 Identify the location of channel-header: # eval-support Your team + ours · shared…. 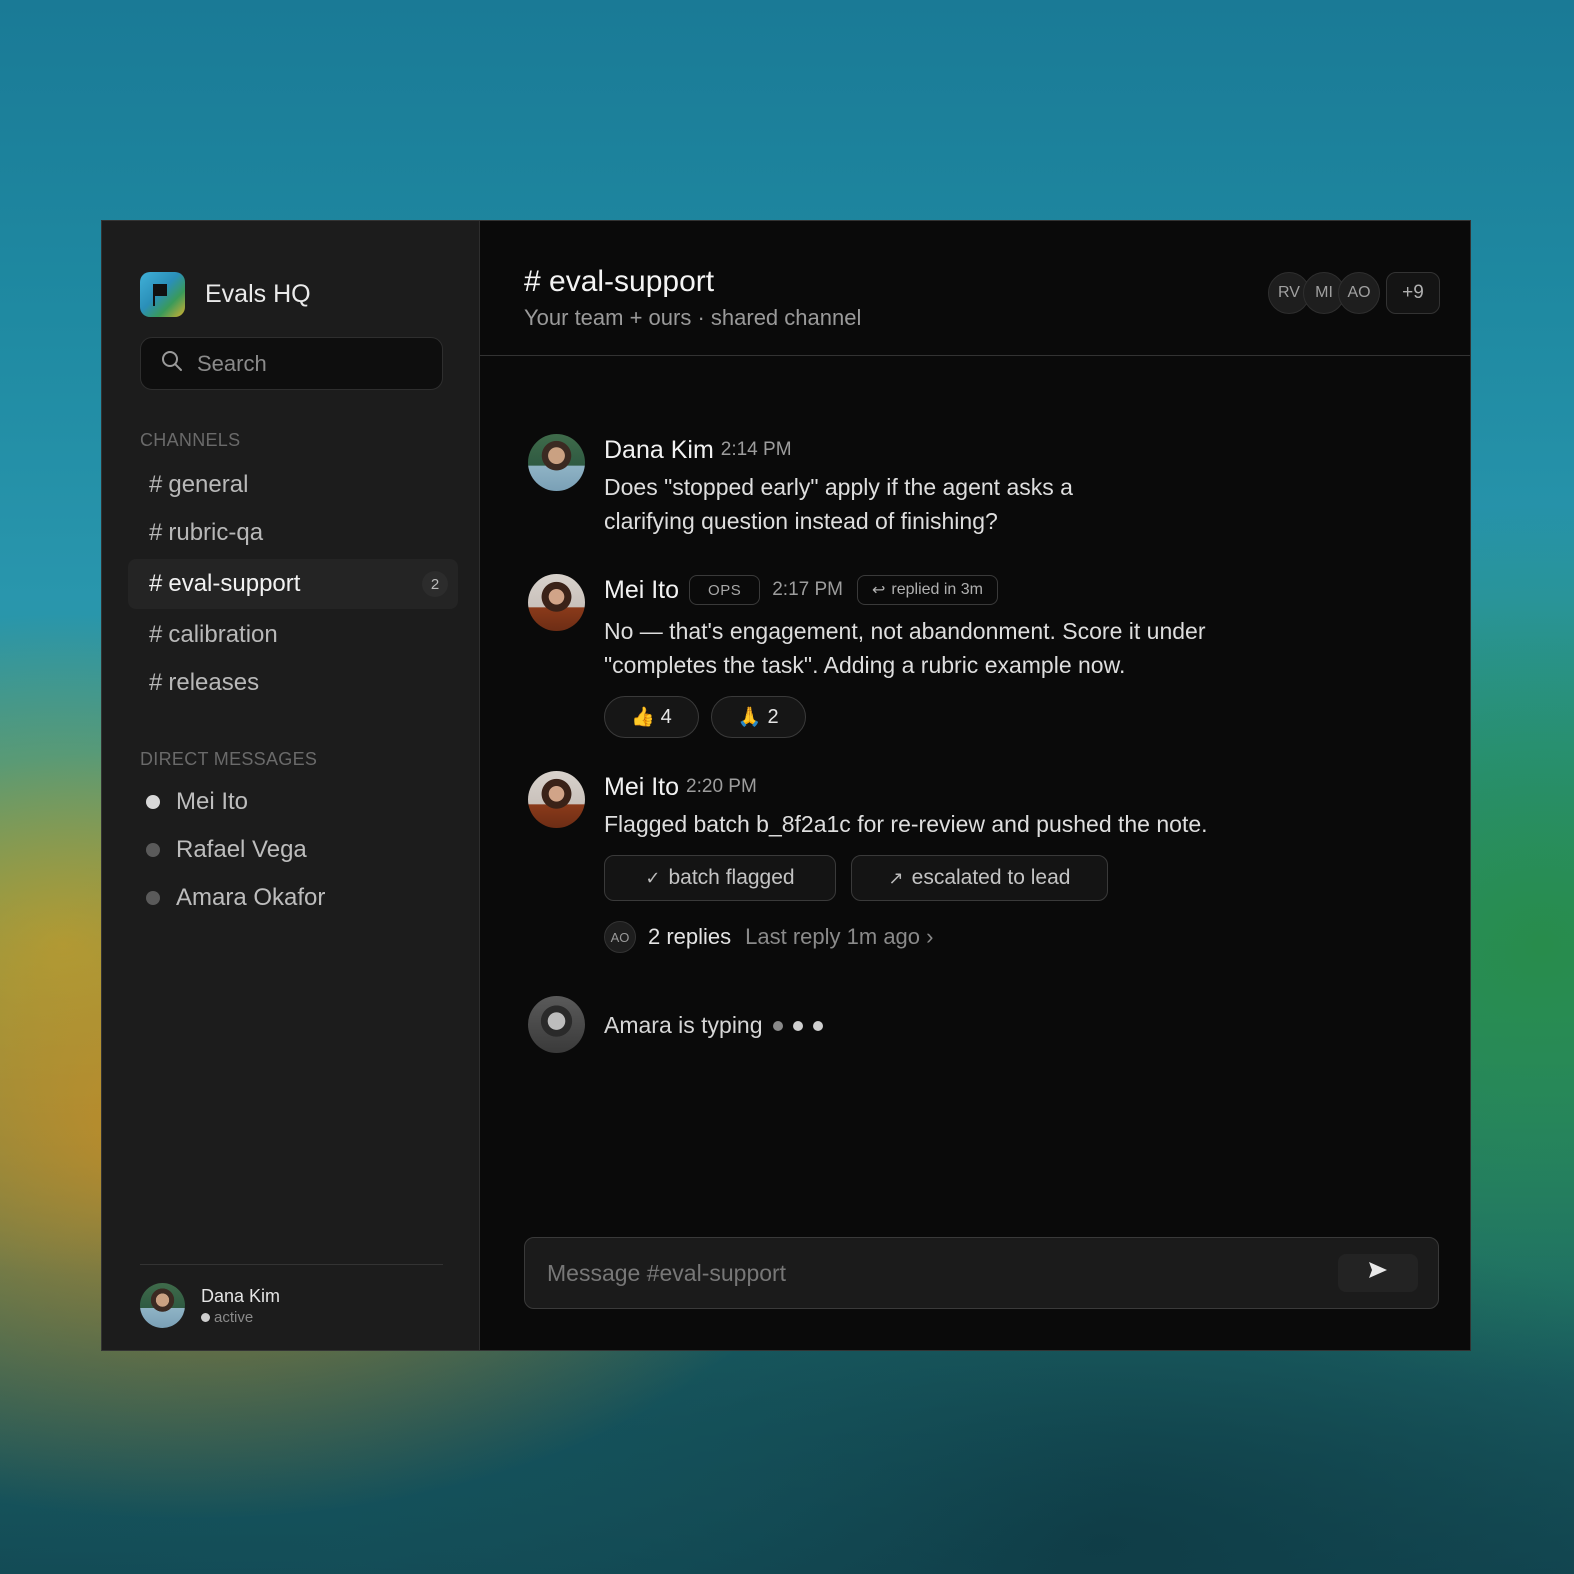
(975, 288).